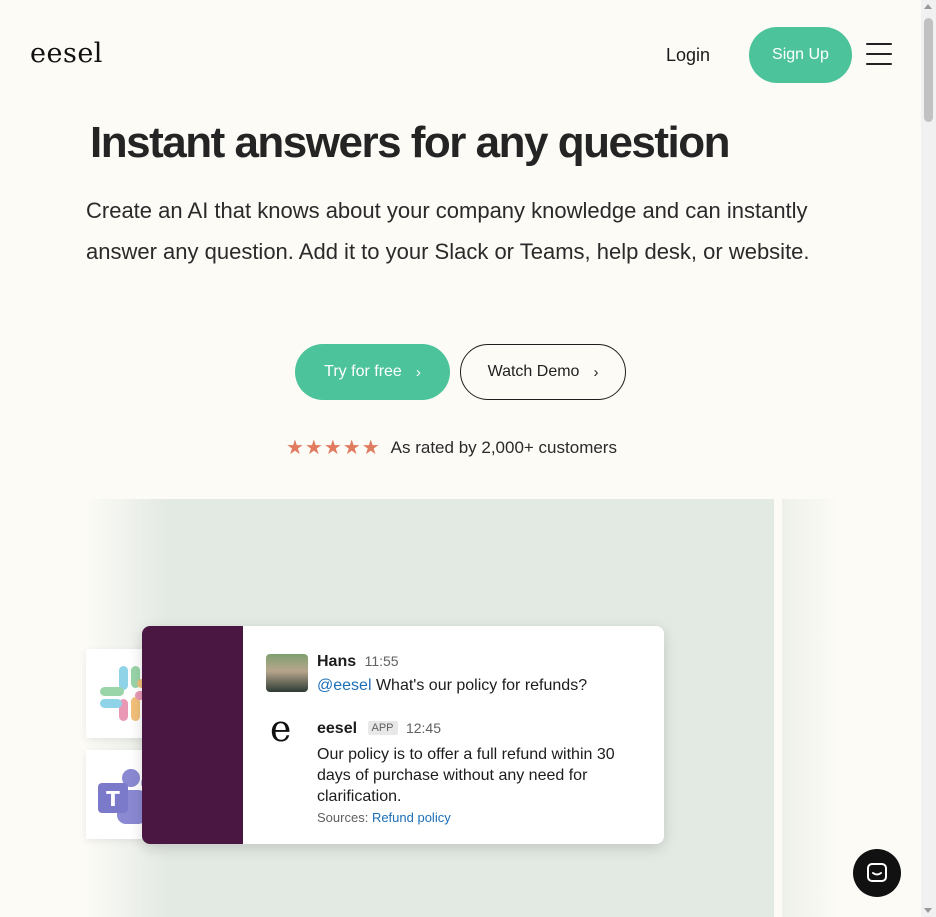 Image resolution: width=936 pixels, height=917 pixels. Describe the element at coordinates (503, 447) in the screenshot. I see `rating-text: As rated by 2,000+ customers` at that location.